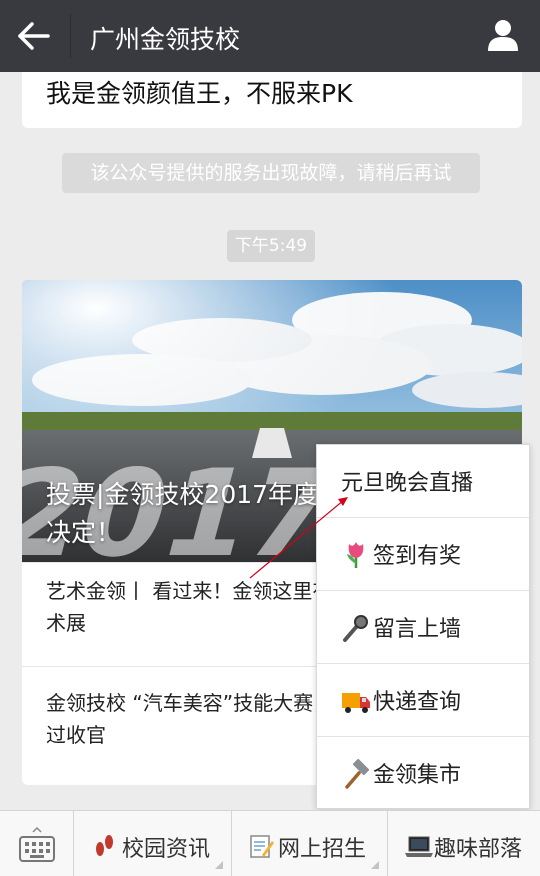  I want to click on submenu-item-market: 金领集市, so click(423, 773).